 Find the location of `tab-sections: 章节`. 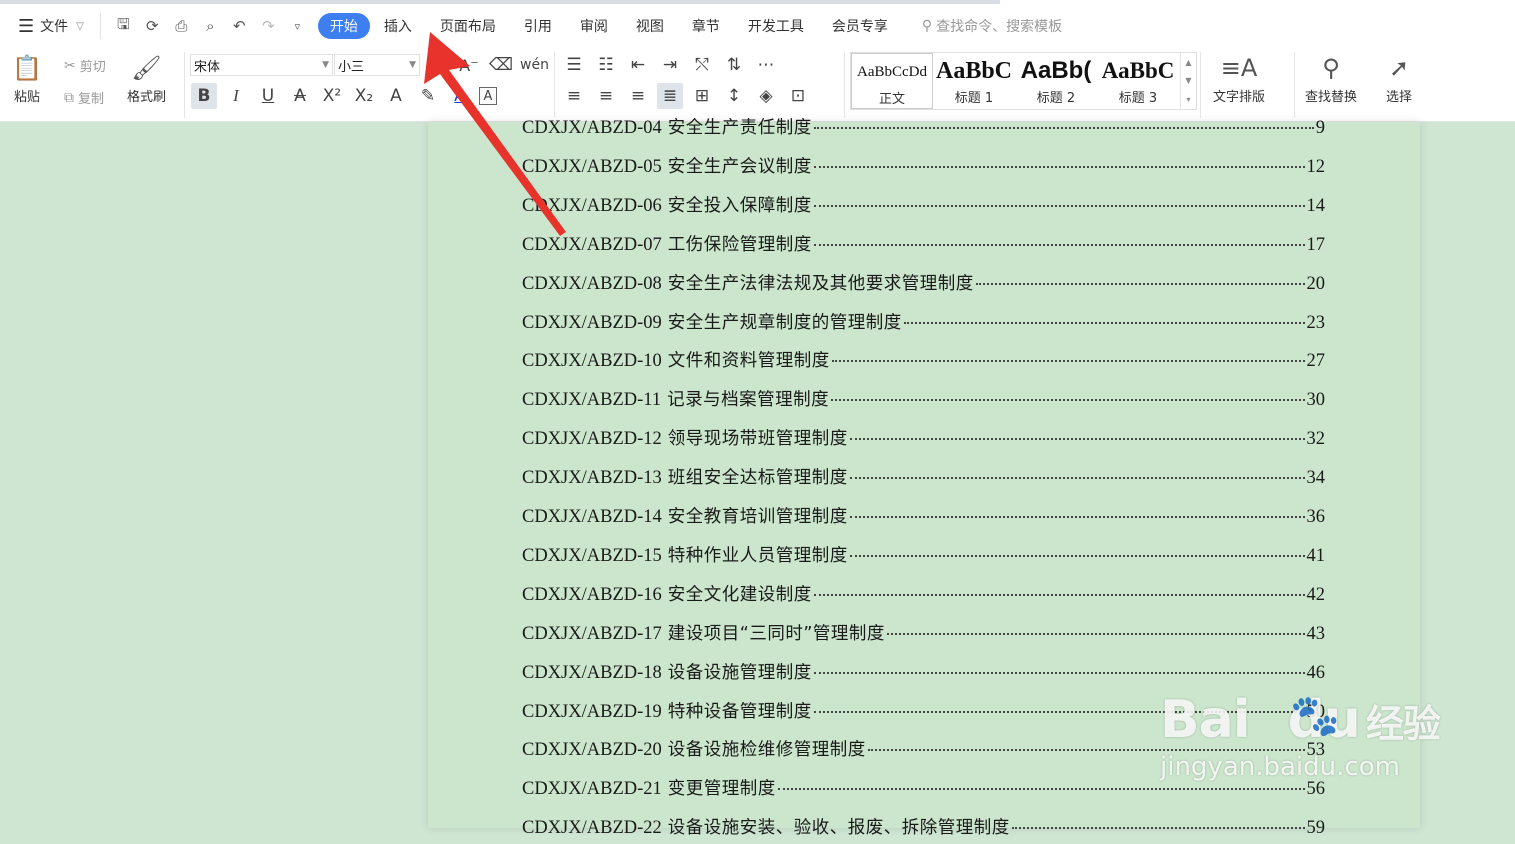

tab-sections: 章节 is located at coordinates (706, 26).